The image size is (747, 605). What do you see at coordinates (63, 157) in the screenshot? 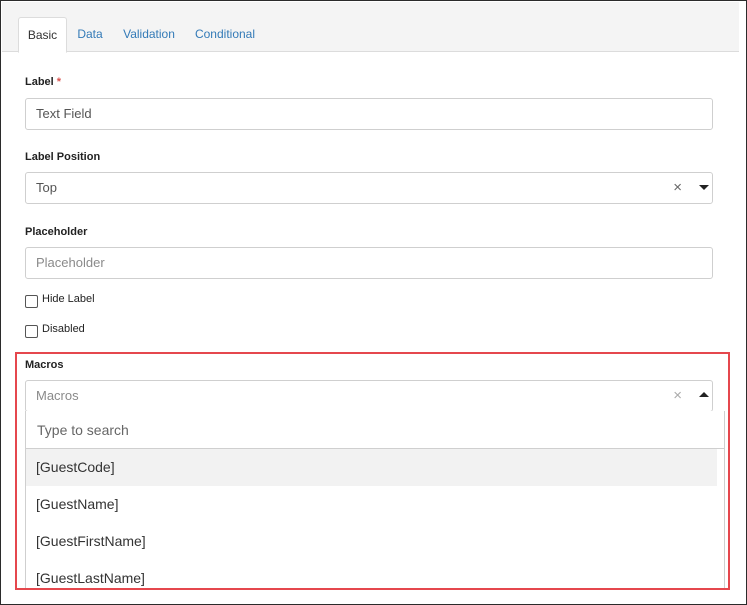
I see `label-position-label: Label Position` at bounding box center [63, 157].